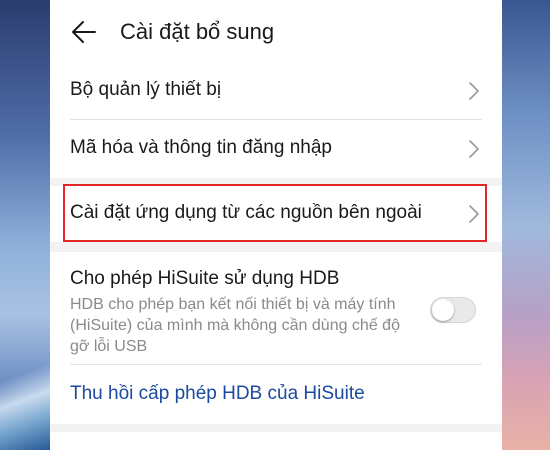  What do you see at coordinates (526, 225) in the screenshot?
I see `wallpaper-right-edge` at bounding box center [526, 225].